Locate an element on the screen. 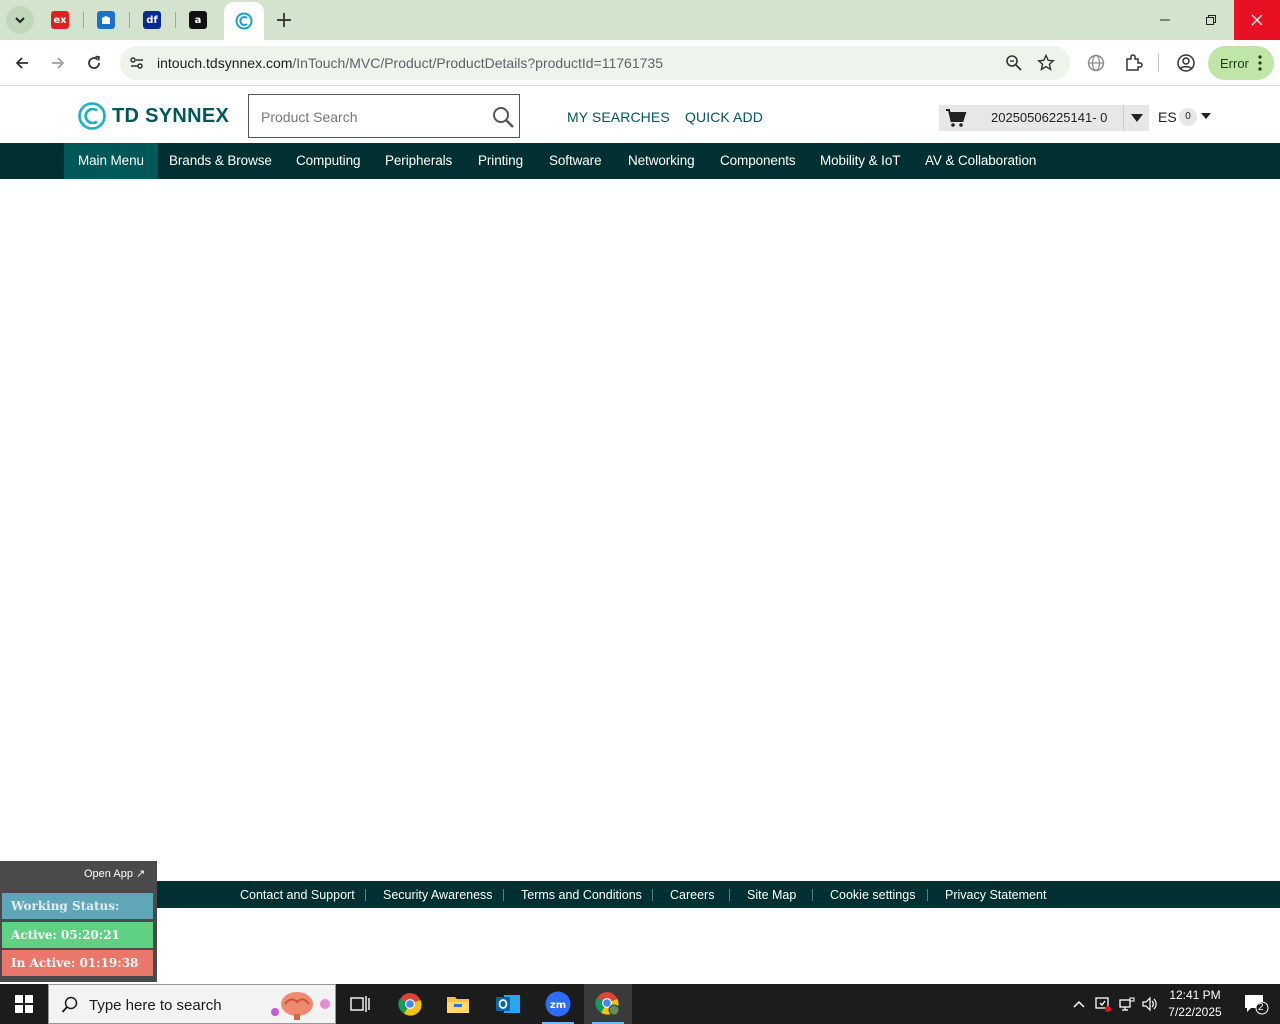 The height and width of the screenshot is (1024, 1280). tab-df: df is located at coordinates (152, 20).